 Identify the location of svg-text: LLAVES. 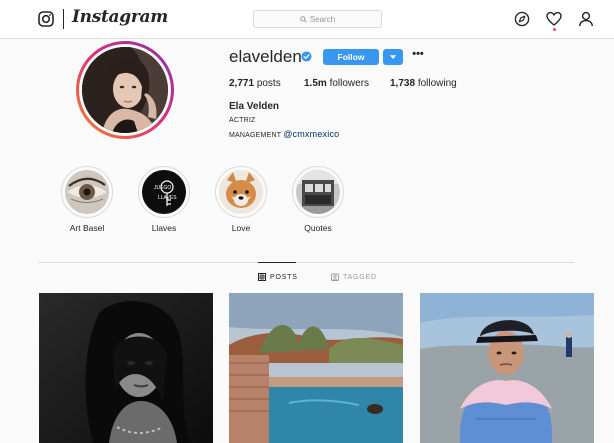
(167, 198).